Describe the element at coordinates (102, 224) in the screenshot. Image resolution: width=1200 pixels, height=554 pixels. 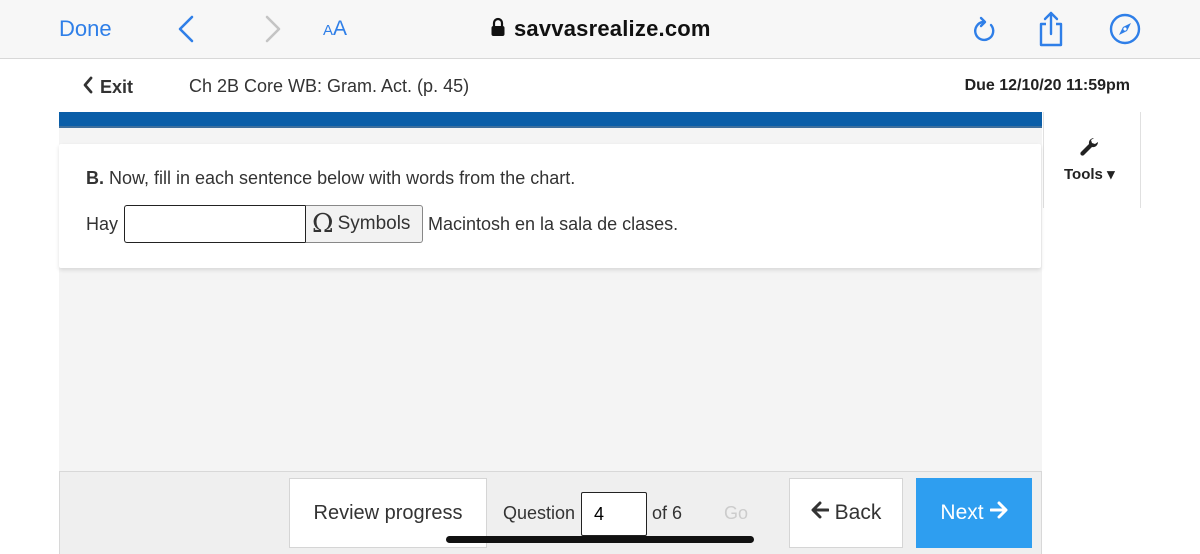
I see `sentence-start: Hay` at that location.